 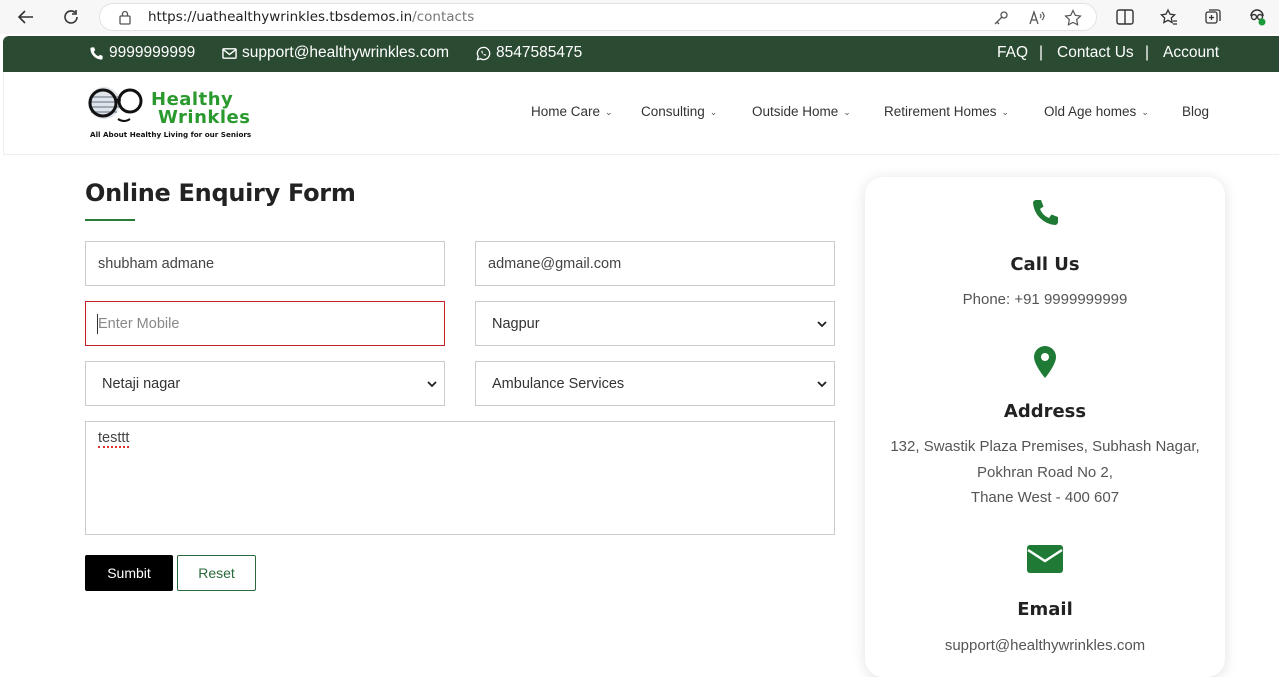 What do you see at coordinates (566, 111) in the screenshot?
I see `menu-label: Home Care` at bounding box center [566, 111].